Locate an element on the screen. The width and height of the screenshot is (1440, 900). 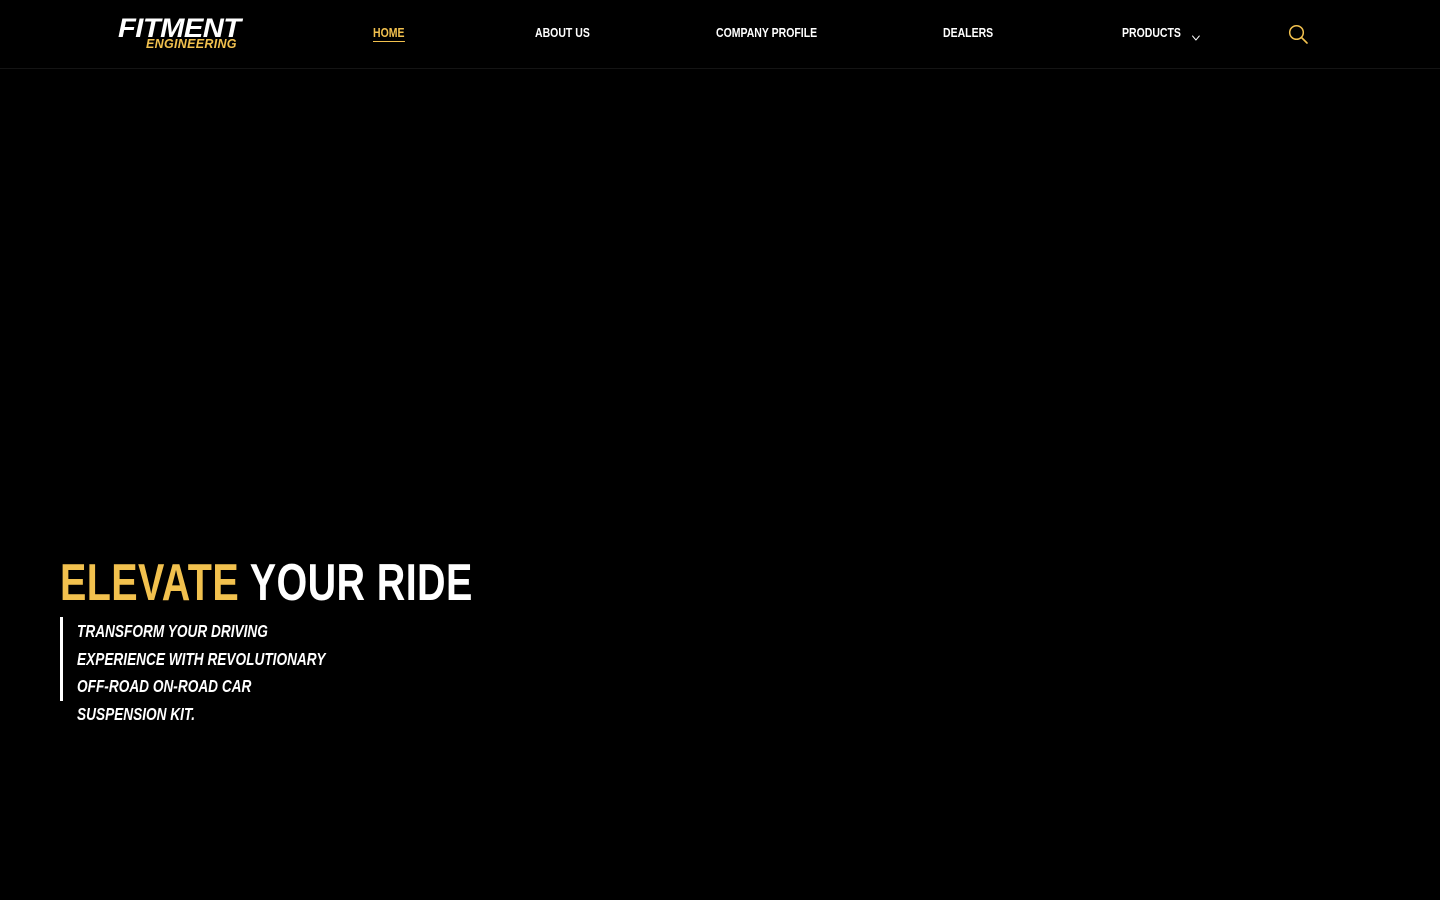
nav-item-label: ABOUT US is located at coordinates (562, 33).